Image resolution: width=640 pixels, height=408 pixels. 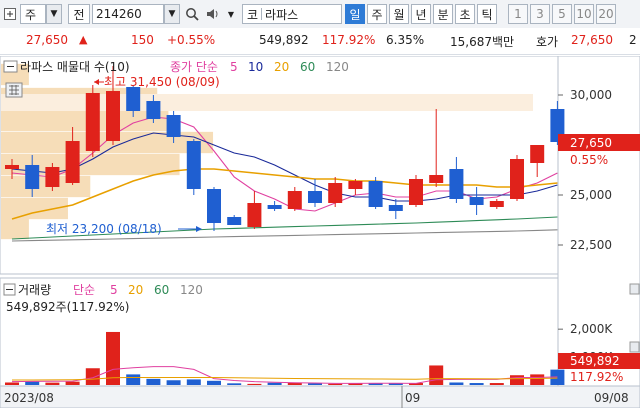 I want to click on volume-ma-legend-label: 단순, so click(x=84, y=290).